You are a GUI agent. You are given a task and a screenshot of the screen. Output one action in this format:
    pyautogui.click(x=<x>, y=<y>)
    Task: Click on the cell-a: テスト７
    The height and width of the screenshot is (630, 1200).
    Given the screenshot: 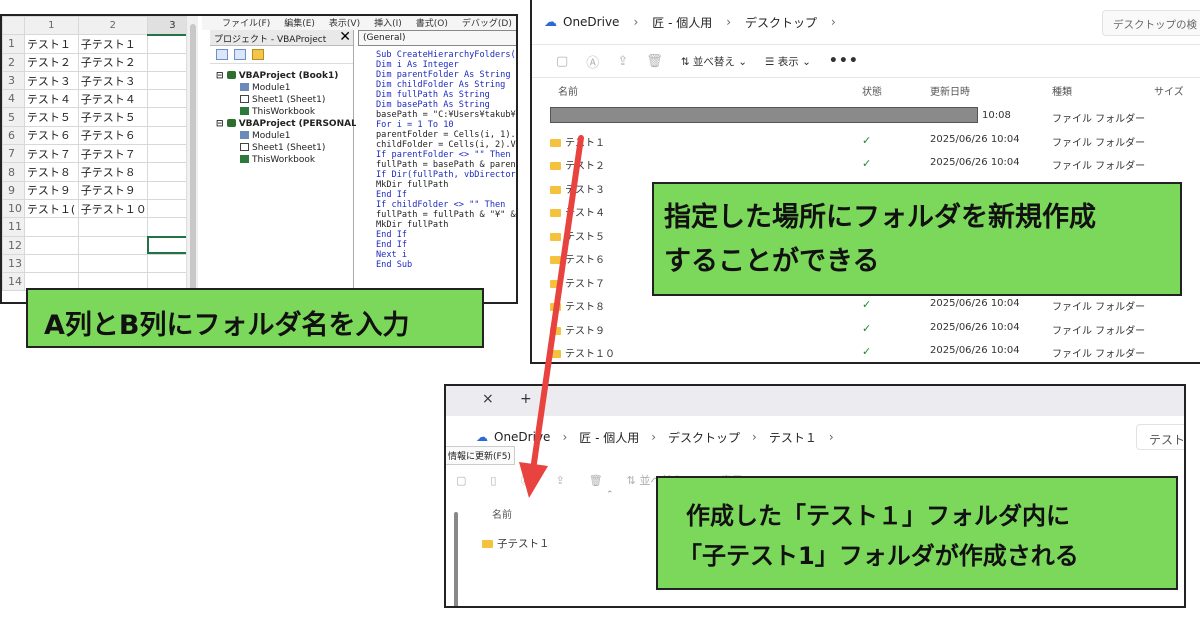 What is the action you would take?
    pyautogui.click(x=51, y=154)
    